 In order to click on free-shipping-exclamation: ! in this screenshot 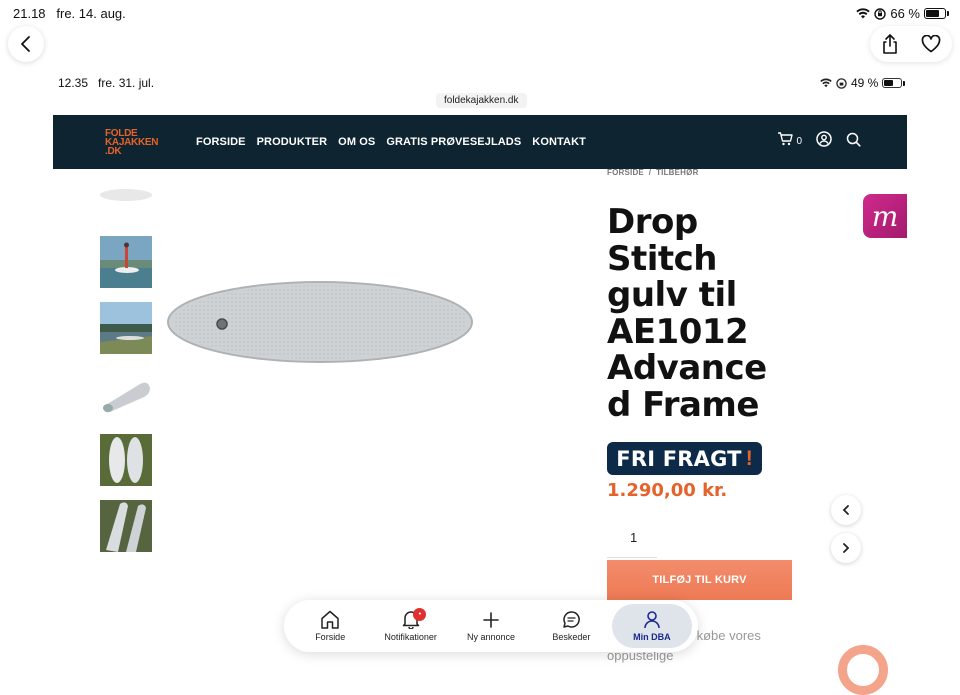, I will do `click(749, 458)`.